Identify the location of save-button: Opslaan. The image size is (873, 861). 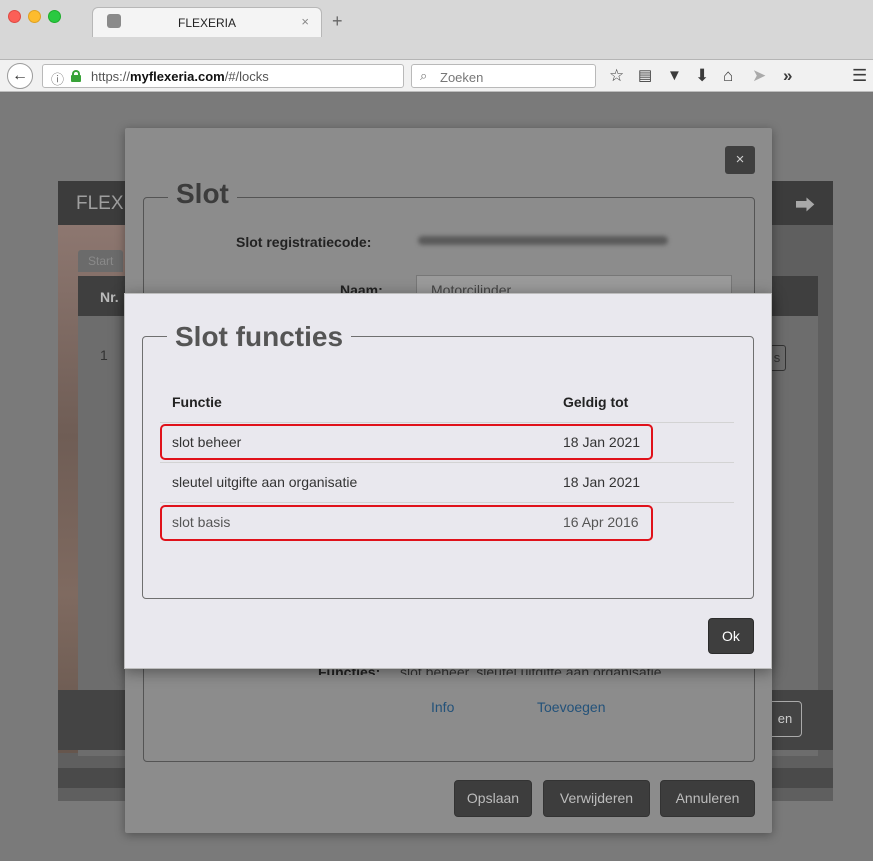
(493, 798).